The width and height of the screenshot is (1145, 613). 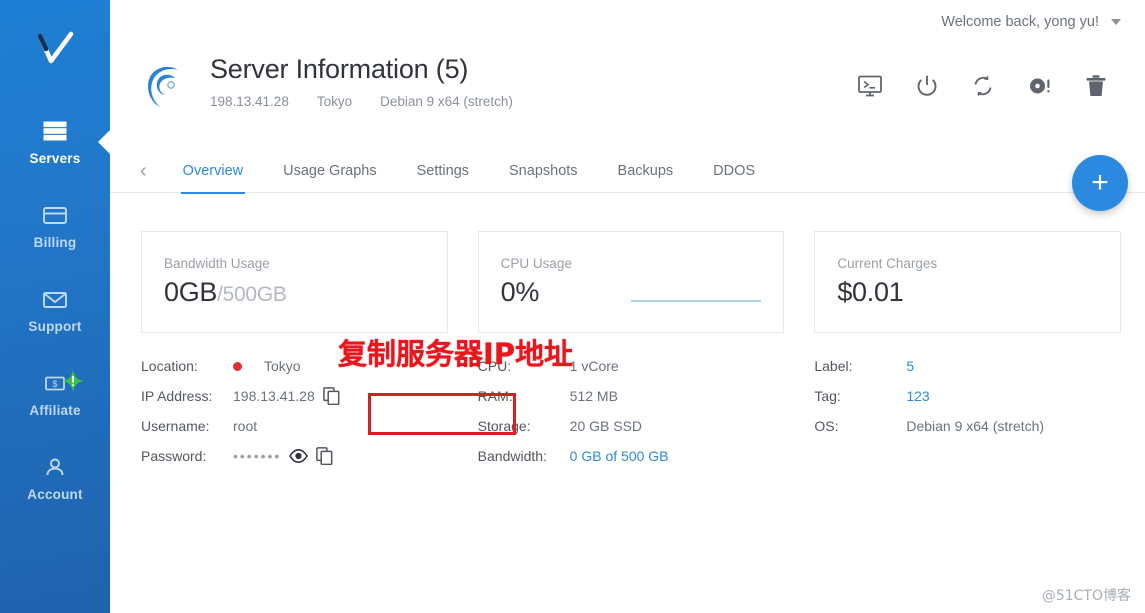 I want to click on debian-swirl-logo, so click(x=167, y=88).